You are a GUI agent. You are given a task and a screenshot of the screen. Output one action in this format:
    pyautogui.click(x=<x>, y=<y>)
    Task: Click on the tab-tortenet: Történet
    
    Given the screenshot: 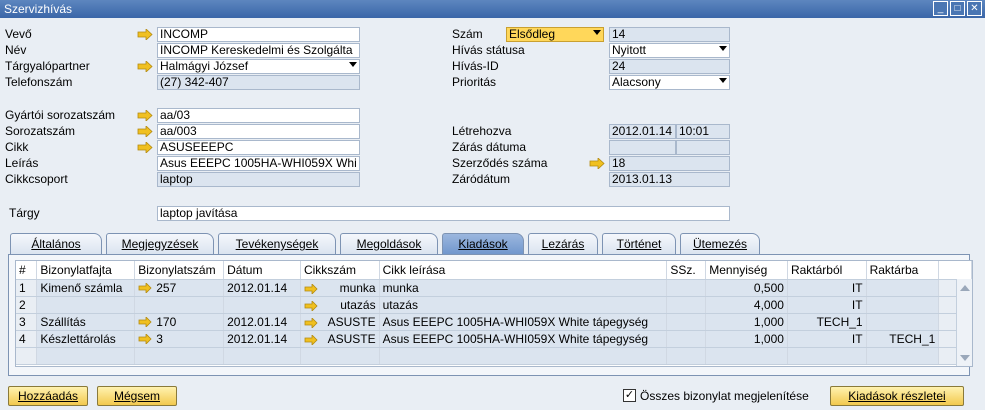 What is the action you would take?
    pyautogui.click(x=639, y=244)
    